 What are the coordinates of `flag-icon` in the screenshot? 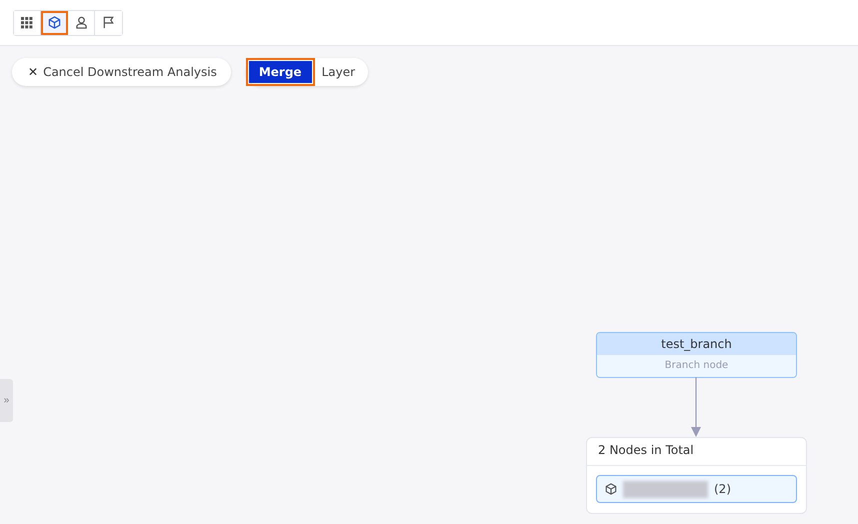 It's located at (108, 22).